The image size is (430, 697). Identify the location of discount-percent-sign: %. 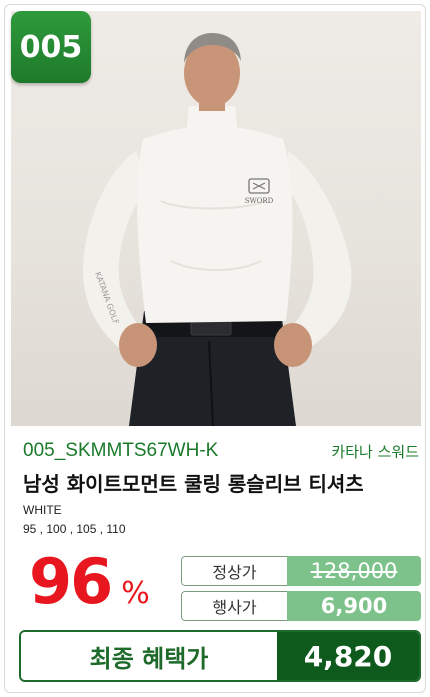
(135, 593).